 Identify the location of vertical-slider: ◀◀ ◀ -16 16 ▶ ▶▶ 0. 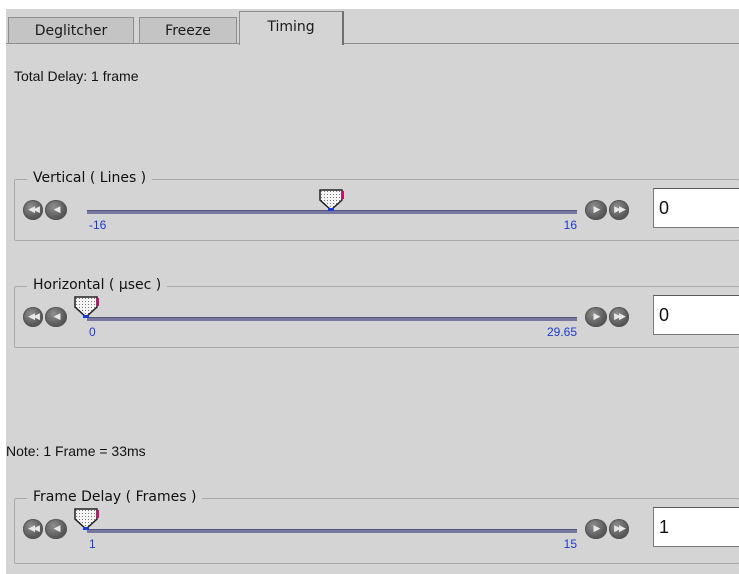
(381, 215).